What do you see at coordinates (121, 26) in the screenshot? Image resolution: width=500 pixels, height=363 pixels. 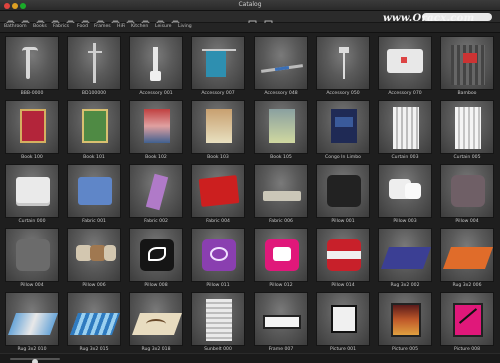 I see `tab-hifi: HiFi` at bounding box center [121, 26].